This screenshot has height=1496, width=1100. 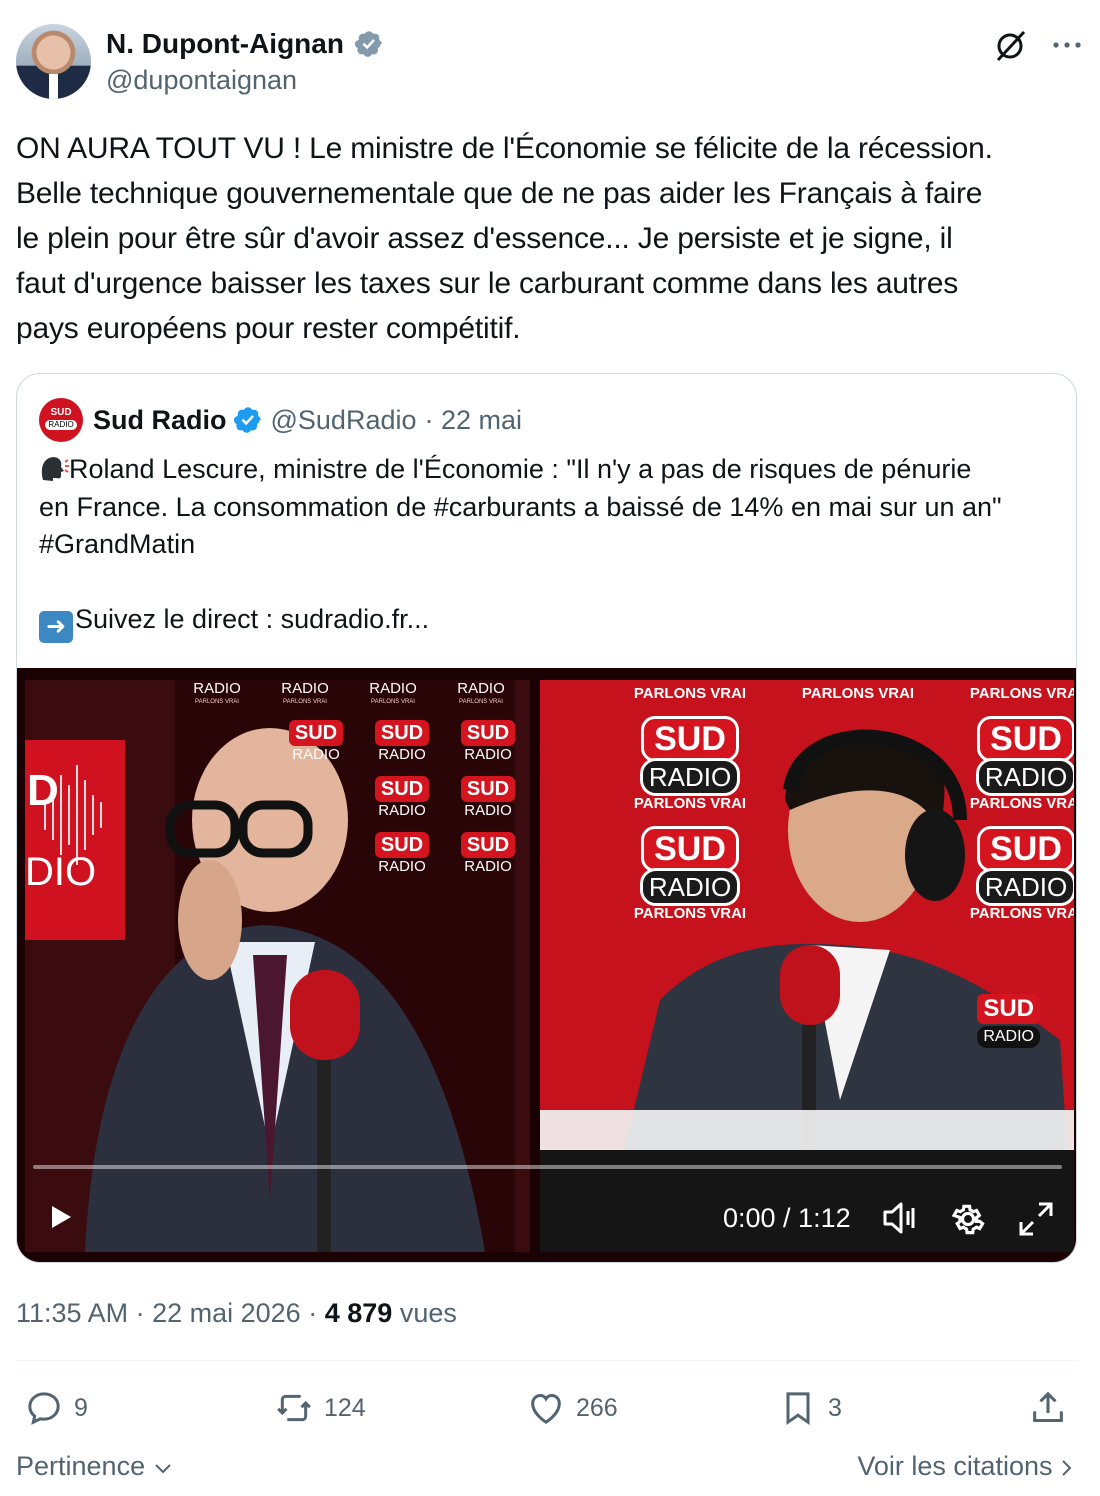 I want to click on left-studio-logo-bottom: DIO, so click(x=61, y=872).